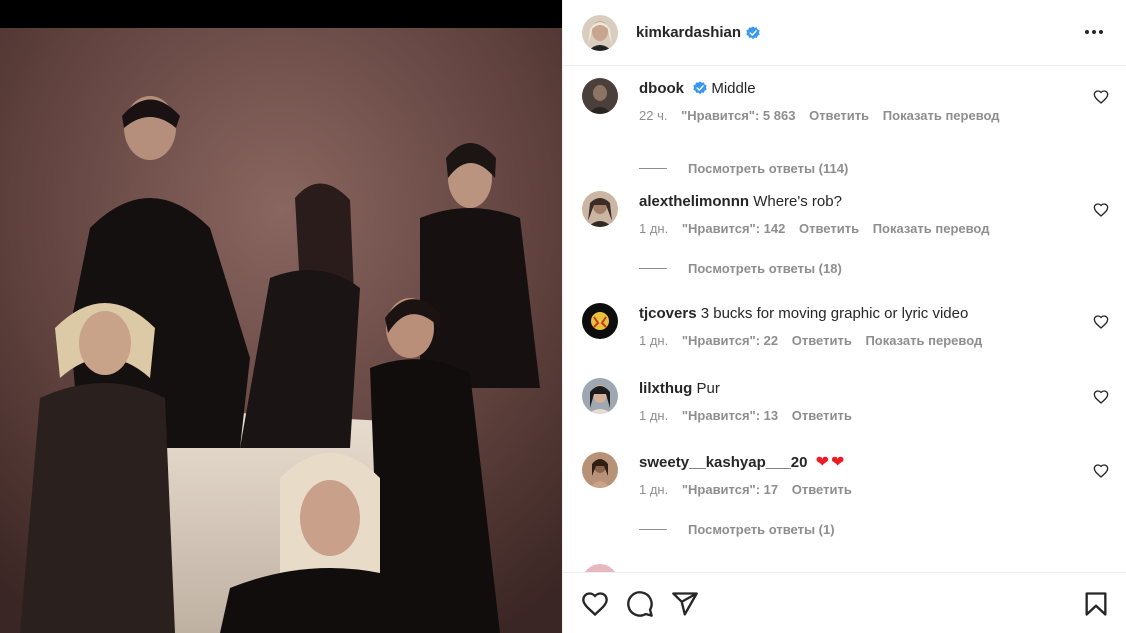  Describe the element at coordinates (797, 201) in the screenshot. I see `comment-text: Where's rob?` at that location.